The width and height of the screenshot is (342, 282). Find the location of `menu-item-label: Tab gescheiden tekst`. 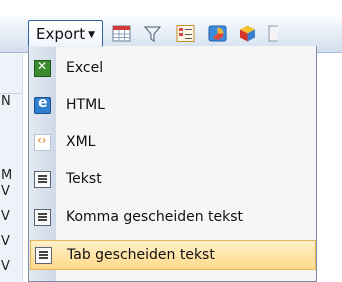

menu-item-label: Tab gescheiden tekst is located at coordinates (141, 255).